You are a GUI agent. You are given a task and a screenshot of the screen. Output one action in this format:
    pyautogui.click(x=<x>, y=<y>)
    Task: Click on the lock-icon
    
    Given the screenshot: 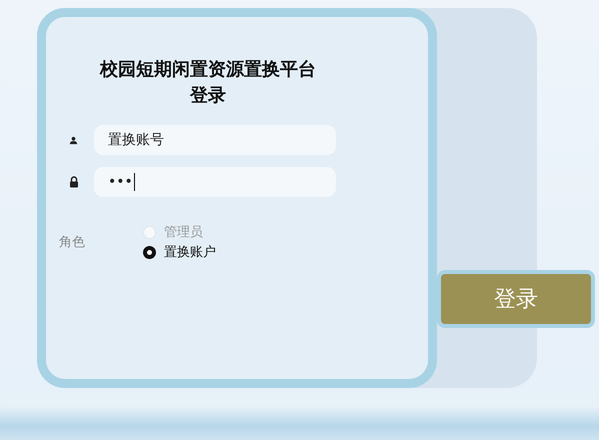 What is the action you would take?
    pyautogui.click(x=74, y=182)
    